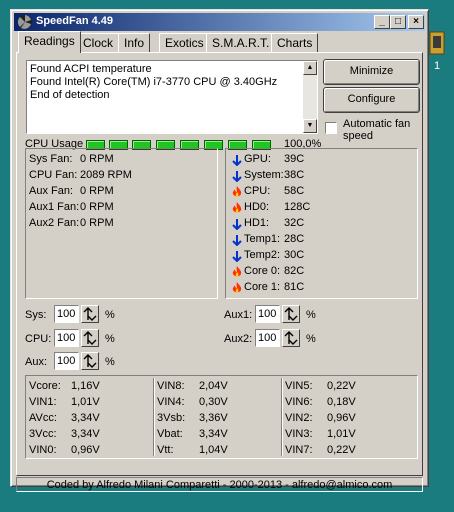 Image resolution: width=454 pixels, height=512 pixels. Describe the element at coordinates (262, 239) in the screenshot. I see `temp-label: Temp1:` at that location.